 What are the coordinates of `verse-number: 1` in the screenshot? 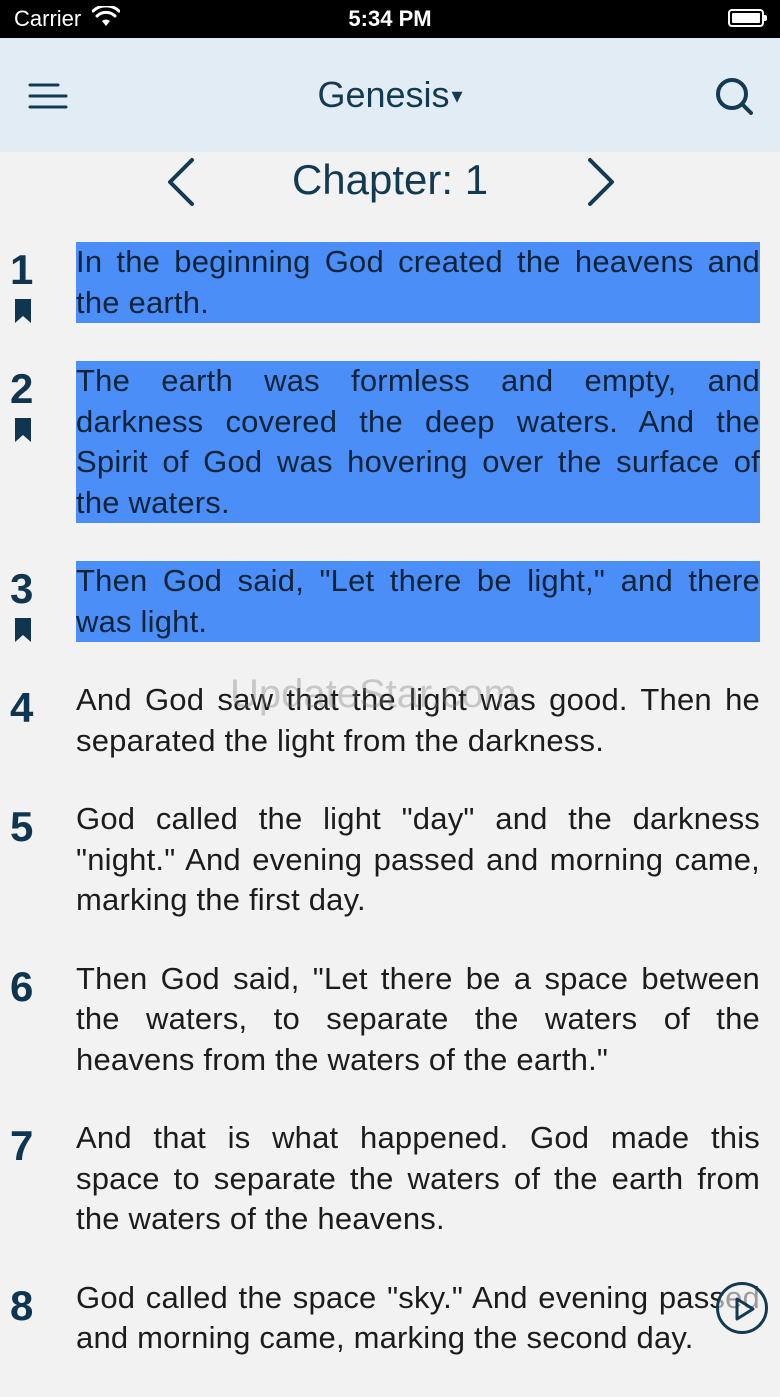 It's located at (22, 269).